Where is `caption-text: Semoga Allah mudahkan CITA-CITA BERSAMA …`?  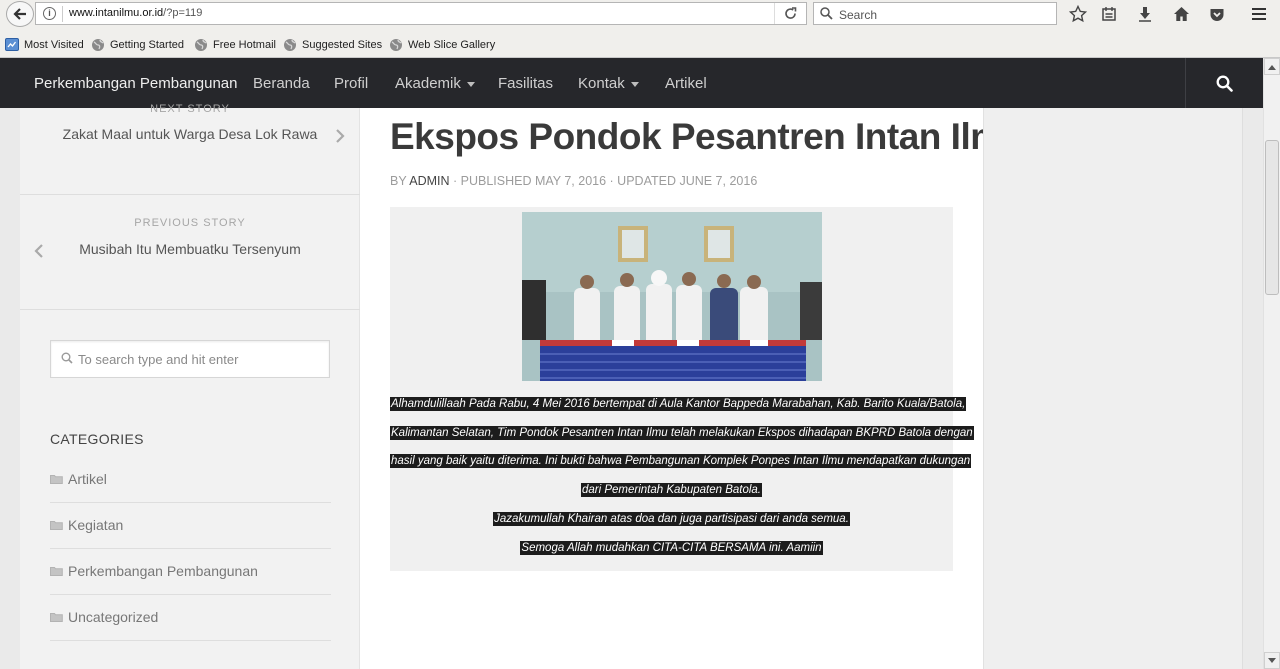 caption-text: Semoga Allah mudahkan CITA-CITA BERSAMA … is located at coordinates (671, 548).